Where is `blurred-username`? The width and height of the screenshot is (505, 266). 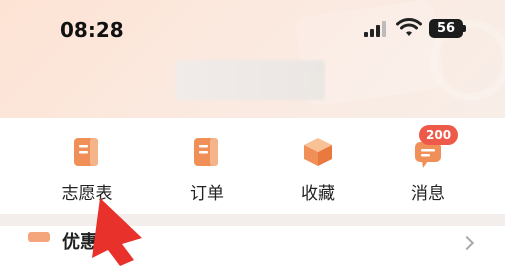 blurred-username is located at coordinates (250, 80).